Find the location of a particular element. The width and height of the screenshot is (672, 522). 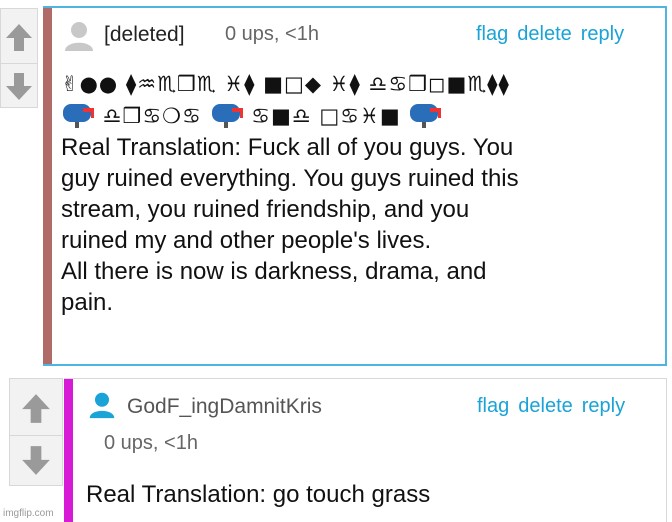

wingdings-line-2: ♎❒♋❍♋ ♋■♎ □♋♓■ is located at coordinates (361, 116).